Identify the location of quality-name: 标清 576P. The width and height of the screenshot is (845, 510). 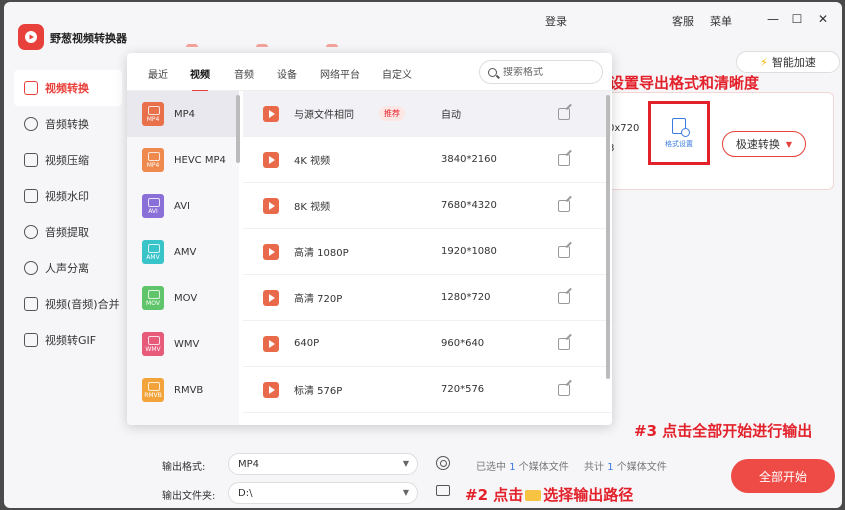
(318, 391).